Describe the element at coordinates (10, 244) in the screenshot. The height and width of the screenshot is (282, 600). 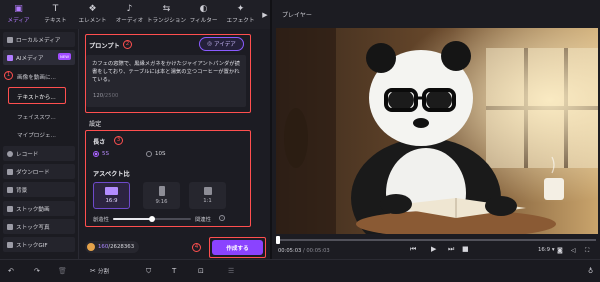
I see `stock-gif-icon` at that location.